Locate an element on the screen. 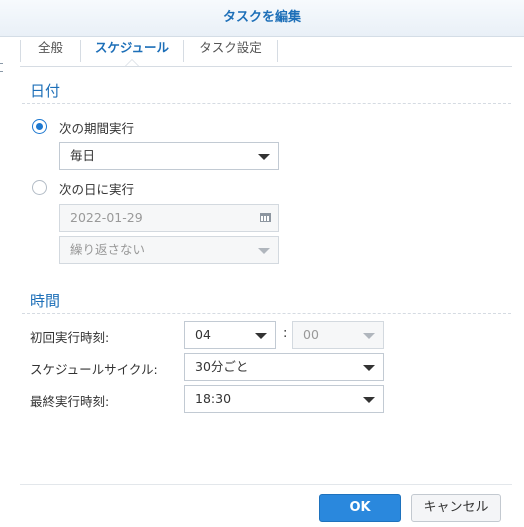  tab-bar: 全般 スケジュール タスク設定 is located at coordinates (266, 51).